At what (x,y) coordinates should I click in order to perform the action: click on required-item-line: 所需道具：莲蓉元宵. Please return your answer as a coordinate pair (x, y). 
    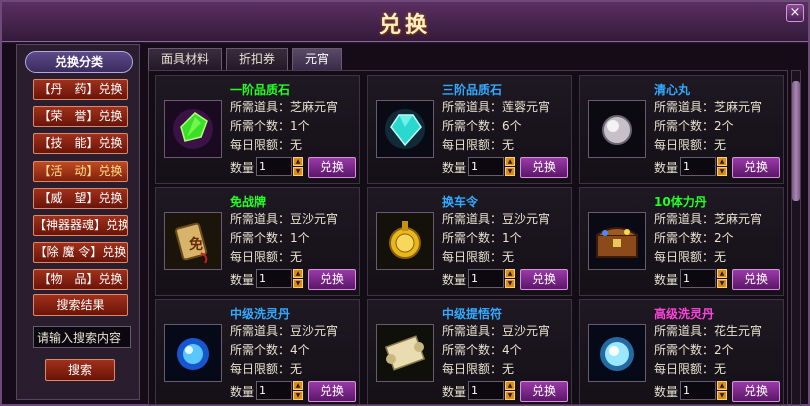
    Looking at the image, I should click on (496, 106).